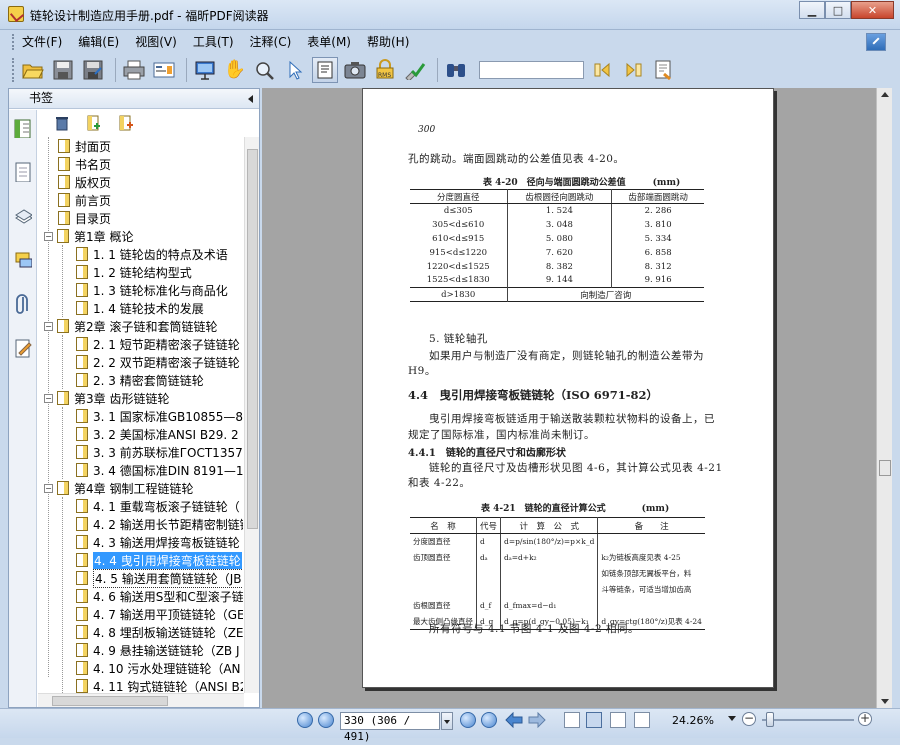  I want to click on continuous-view-icon, so click(594, 720).